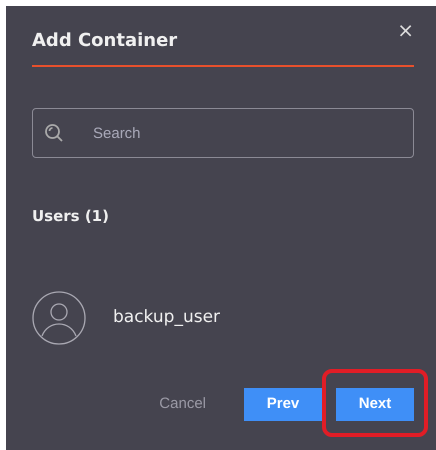 This screenshot has height=450, width=436. I want to click on action-button: Next, so click(375, 404).